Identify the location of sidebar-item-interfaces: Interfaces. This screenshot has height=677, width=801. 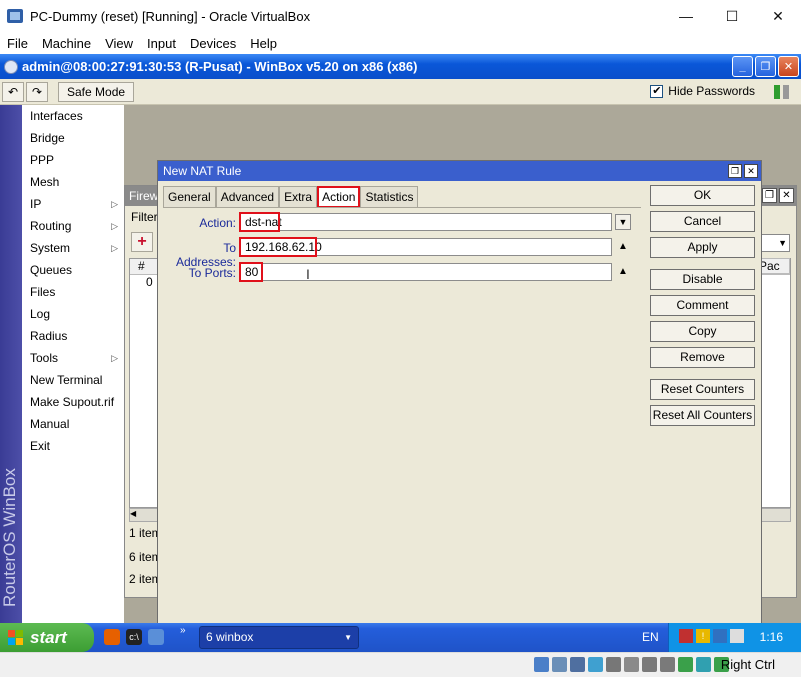
(73, 116).